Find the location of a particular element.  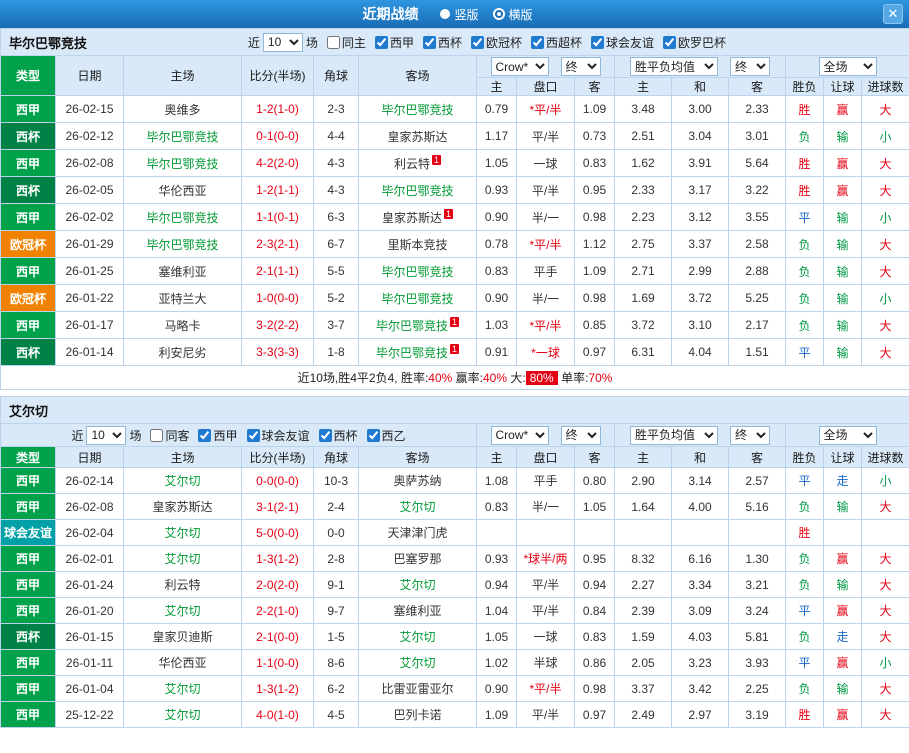

layout-horizontal-radio: 横版 is located at coordinates (512, 14).